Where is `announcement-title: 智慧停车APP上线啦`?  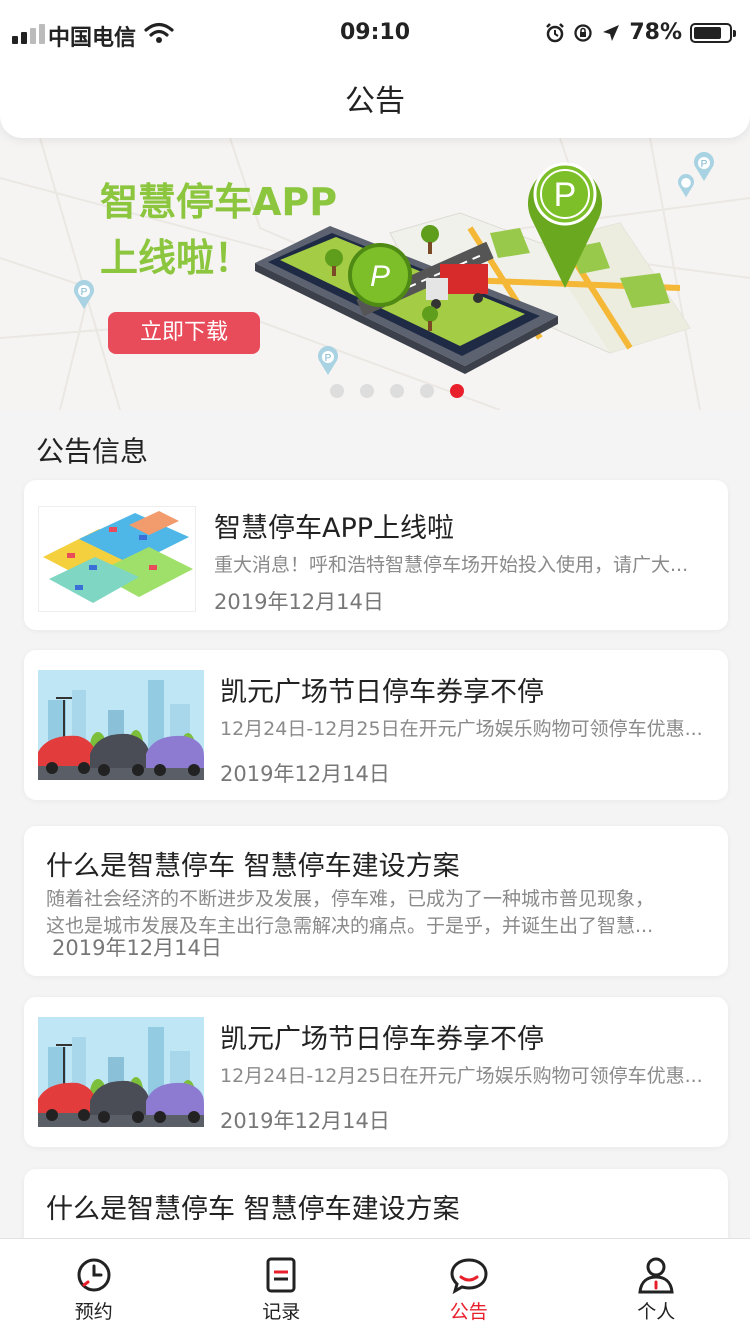 announcement-title: 智慧停车APP上线啦 is located at coordinates (334, 528).